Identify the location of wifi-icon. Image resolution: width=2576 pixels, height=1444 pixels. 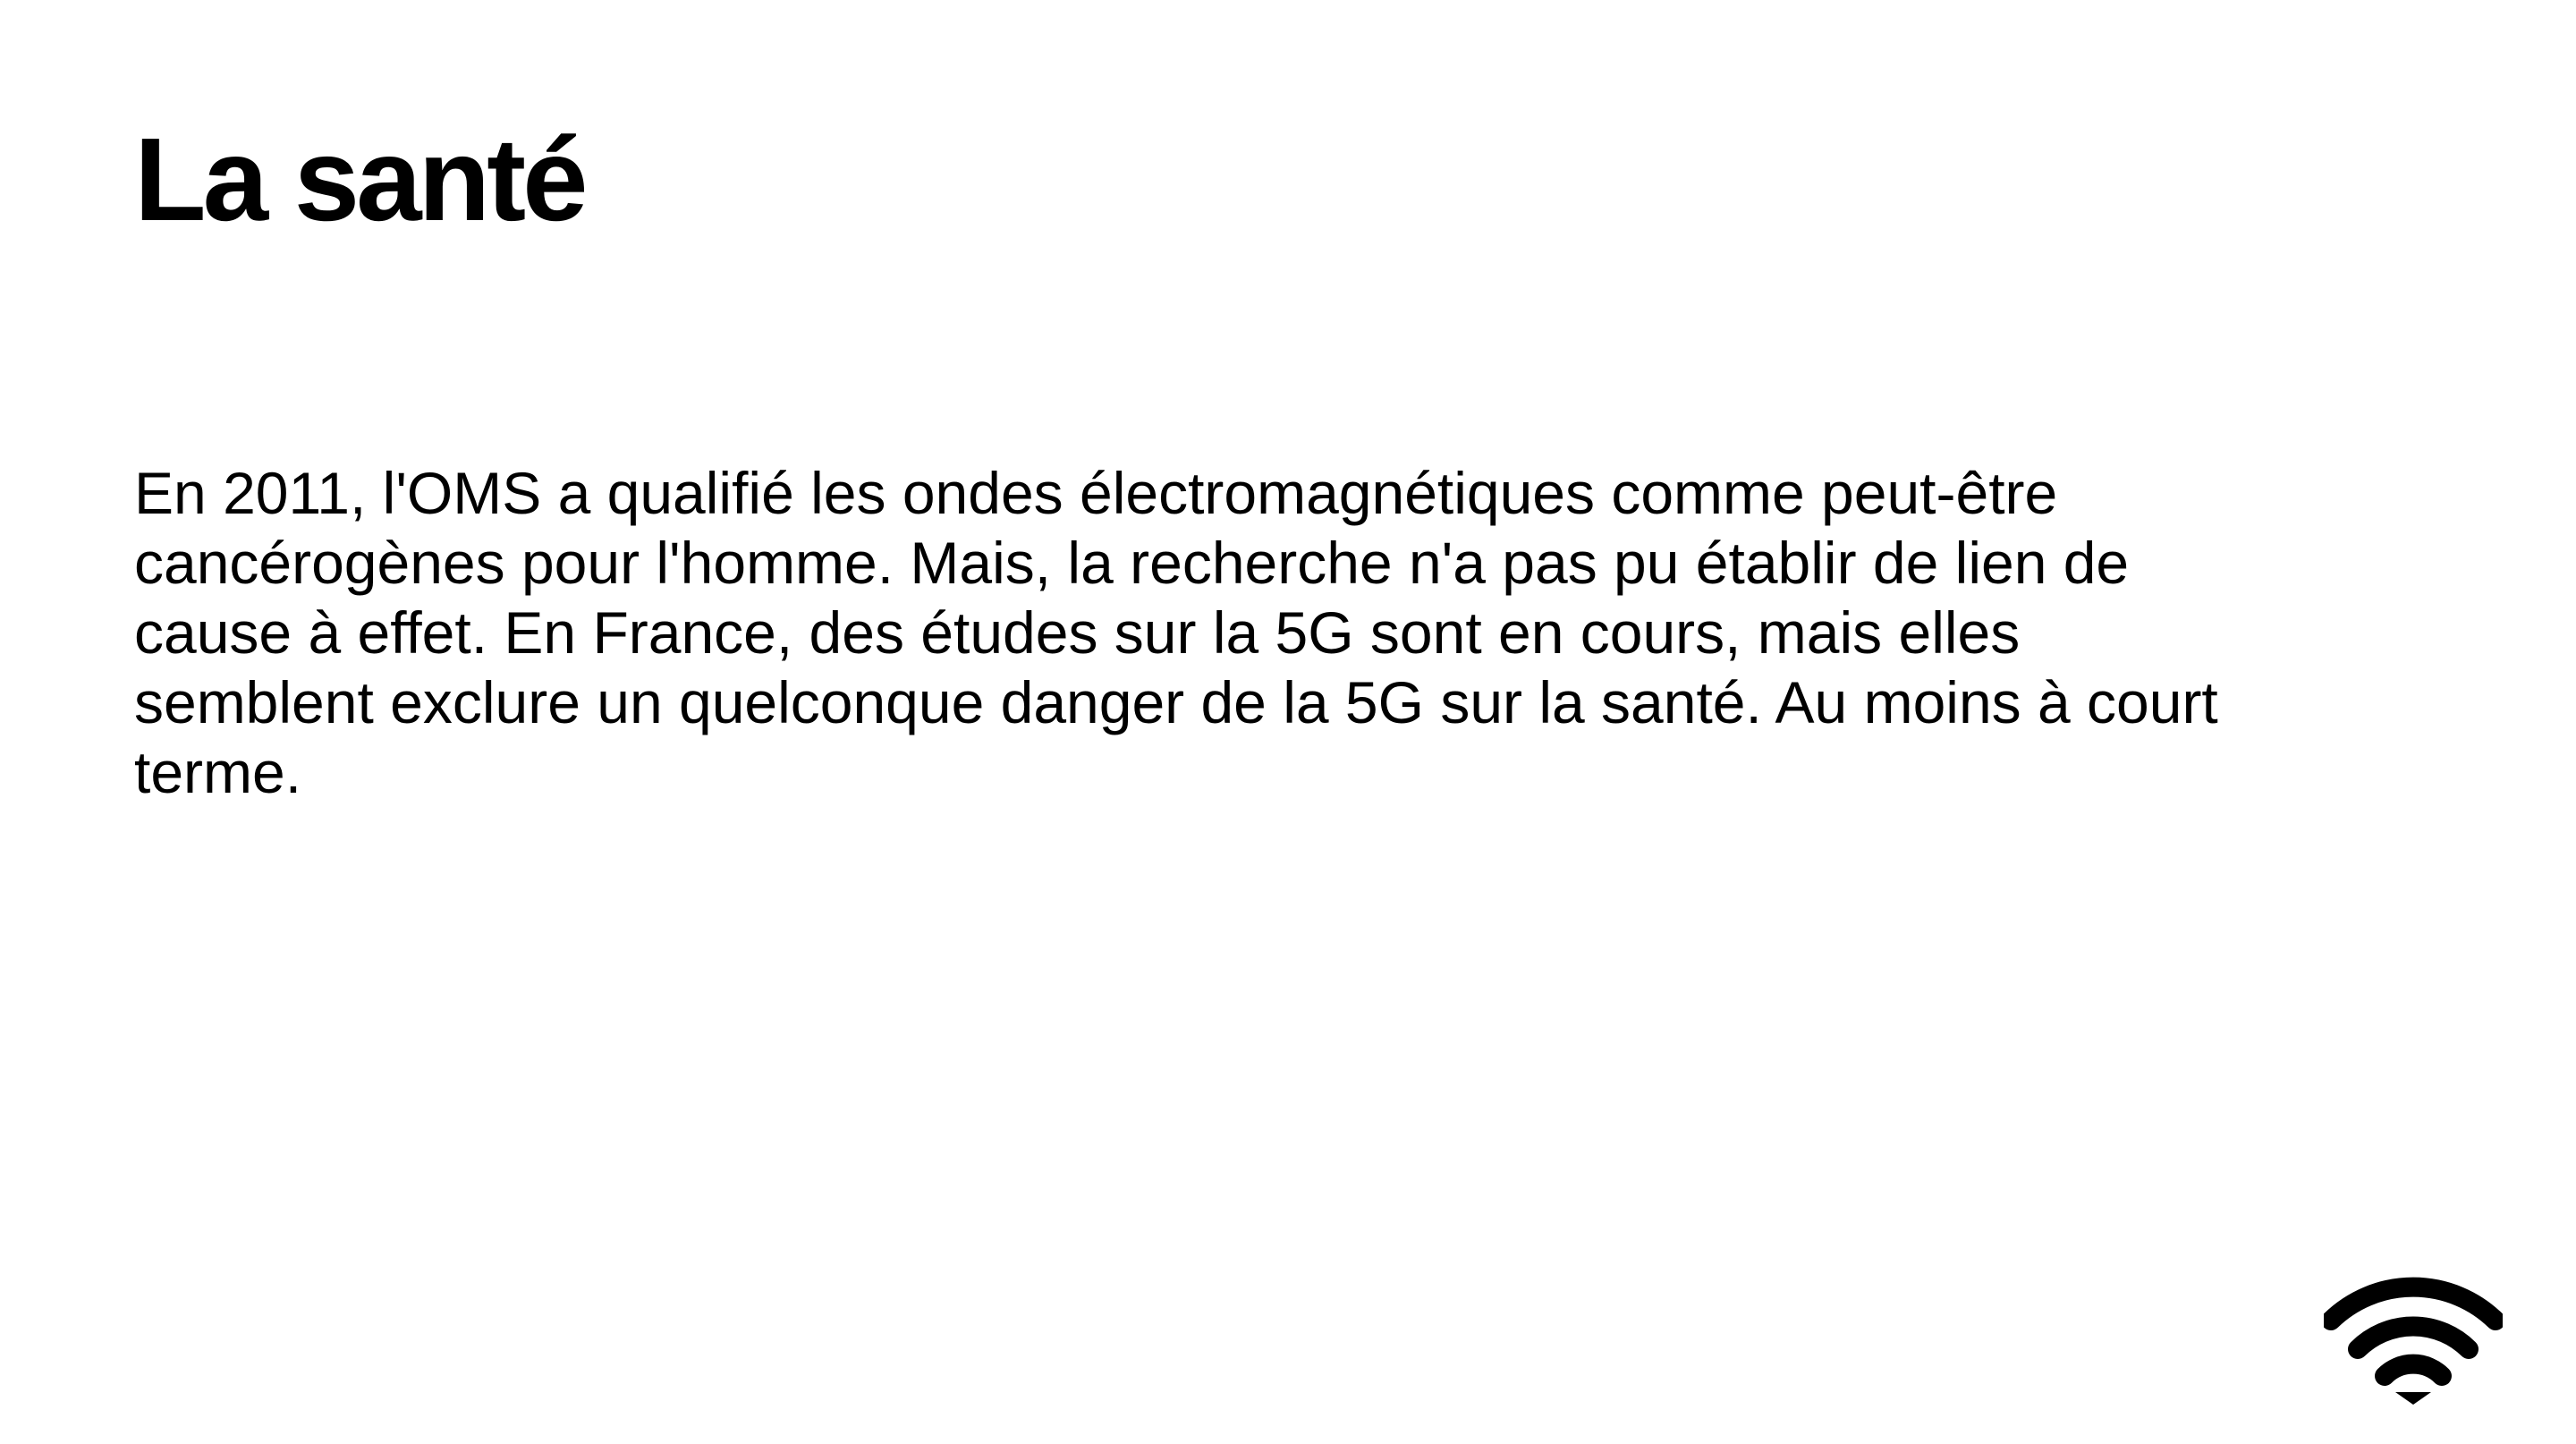
(2413, 1341).